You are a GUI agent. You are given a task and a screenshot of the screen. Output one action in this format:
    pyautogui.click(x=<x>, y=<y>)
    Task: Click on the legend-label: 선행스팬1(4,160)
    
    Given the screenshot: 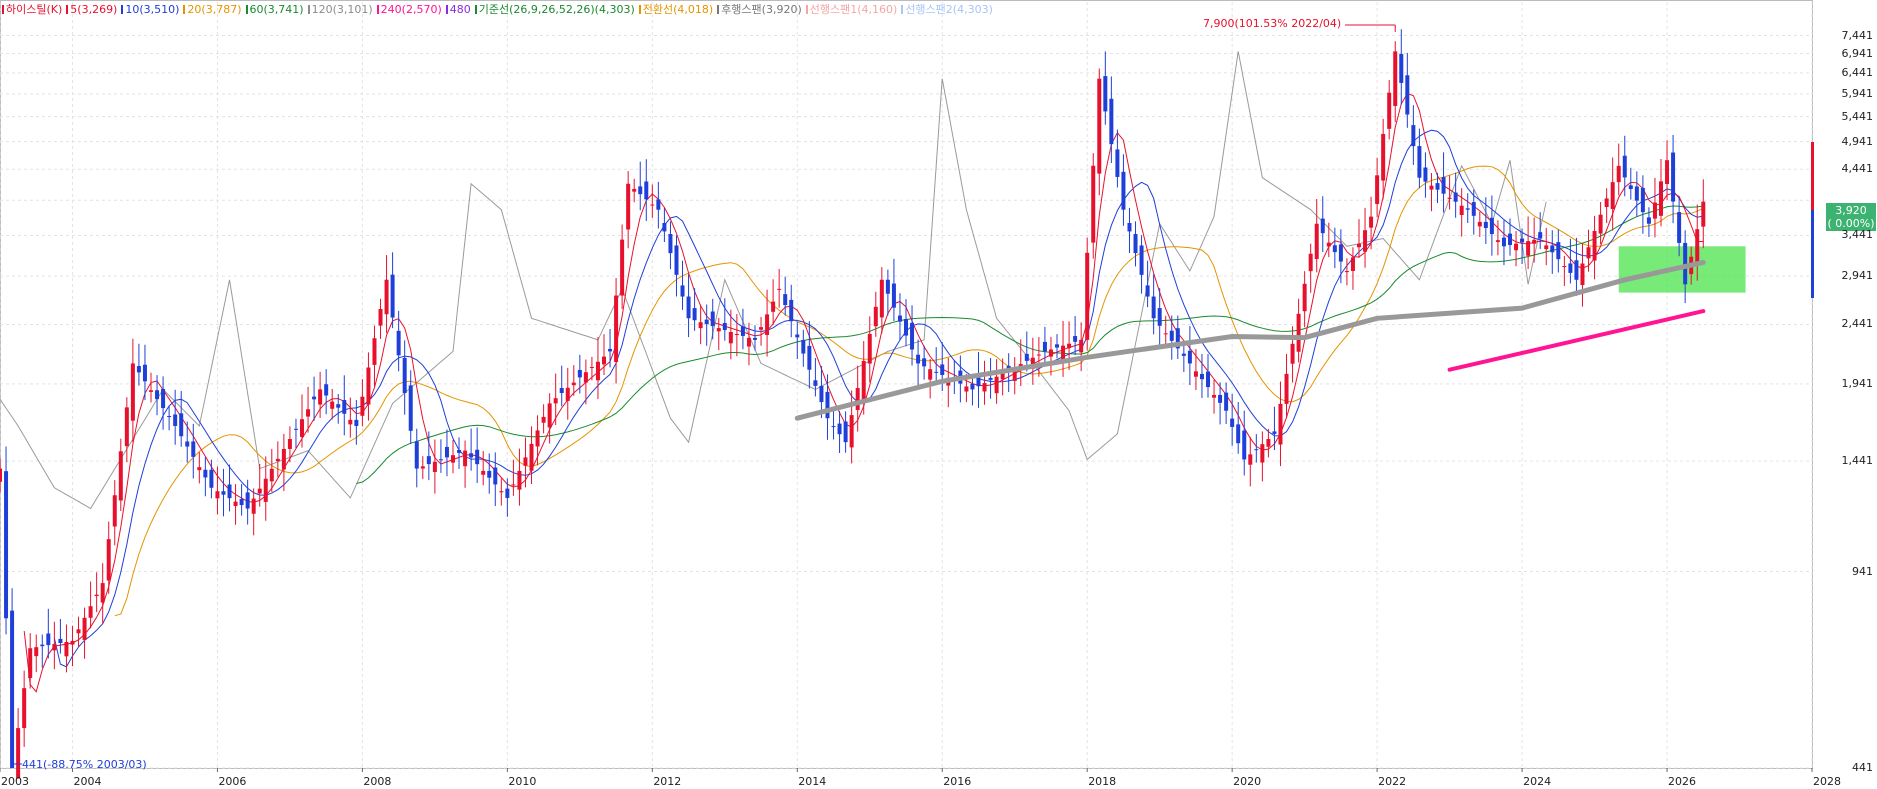 What is the action you would take?
    pyautogui.click(x=853, y=9)
    